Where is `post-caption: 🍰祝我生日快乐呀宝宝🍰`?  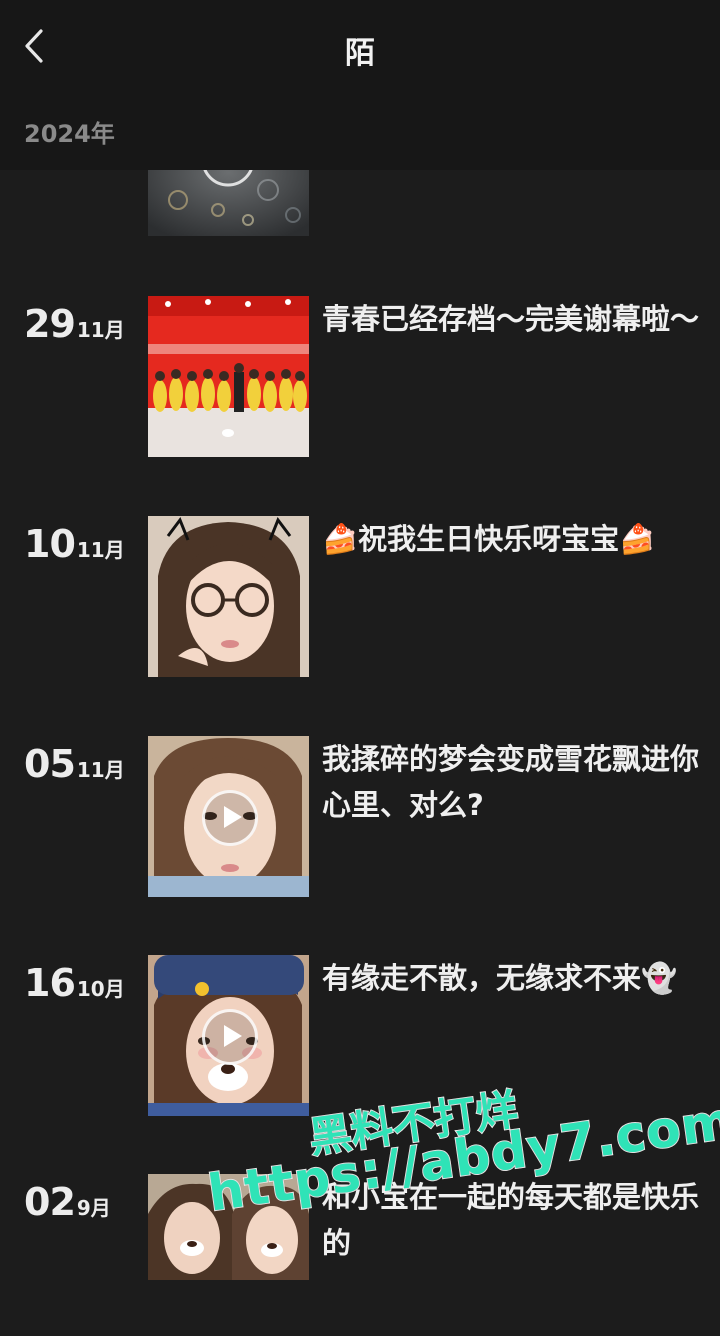 post-caption: 🍰祝我生日快乐呀宝宝🍰 is located at coordinates (489, 539).